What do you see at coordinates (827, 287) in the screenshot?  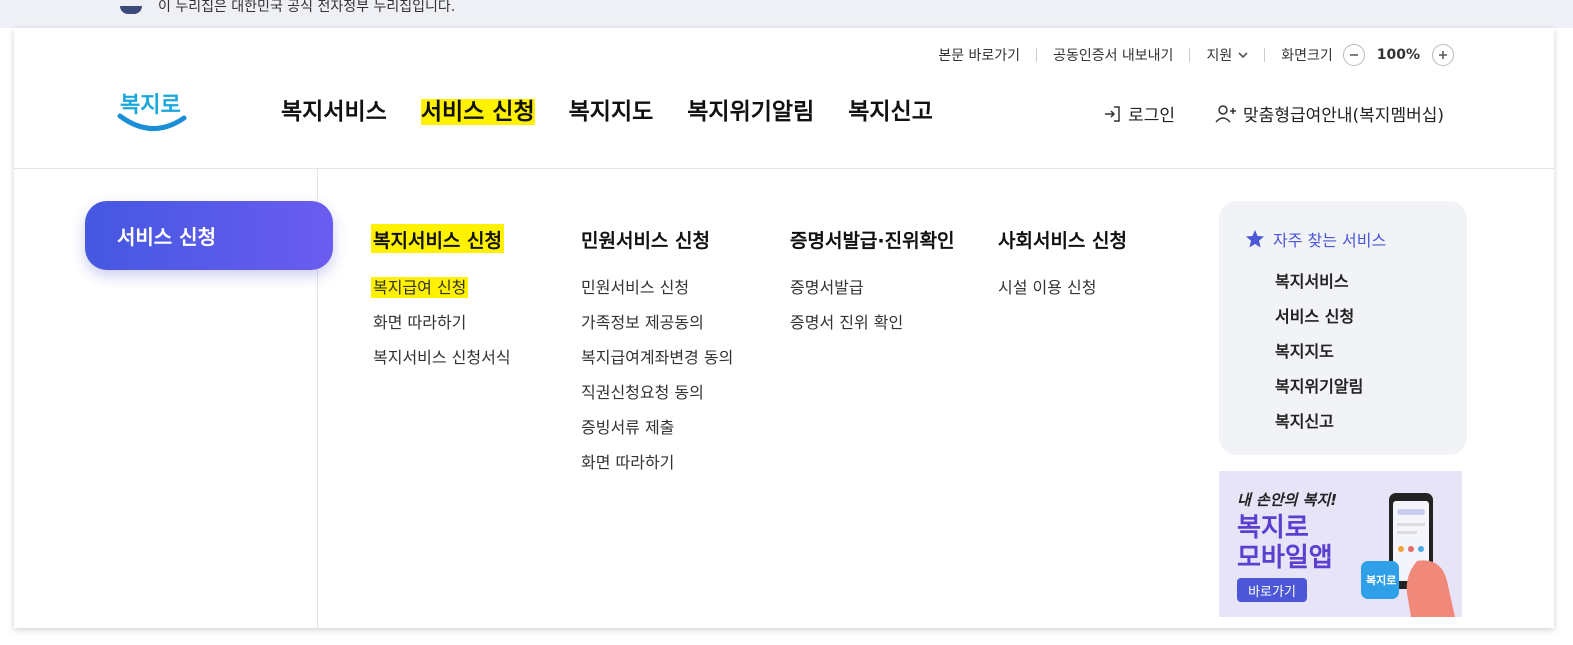 I see `menu-link-label: 증명서발급` at bounding box center [827, 287].